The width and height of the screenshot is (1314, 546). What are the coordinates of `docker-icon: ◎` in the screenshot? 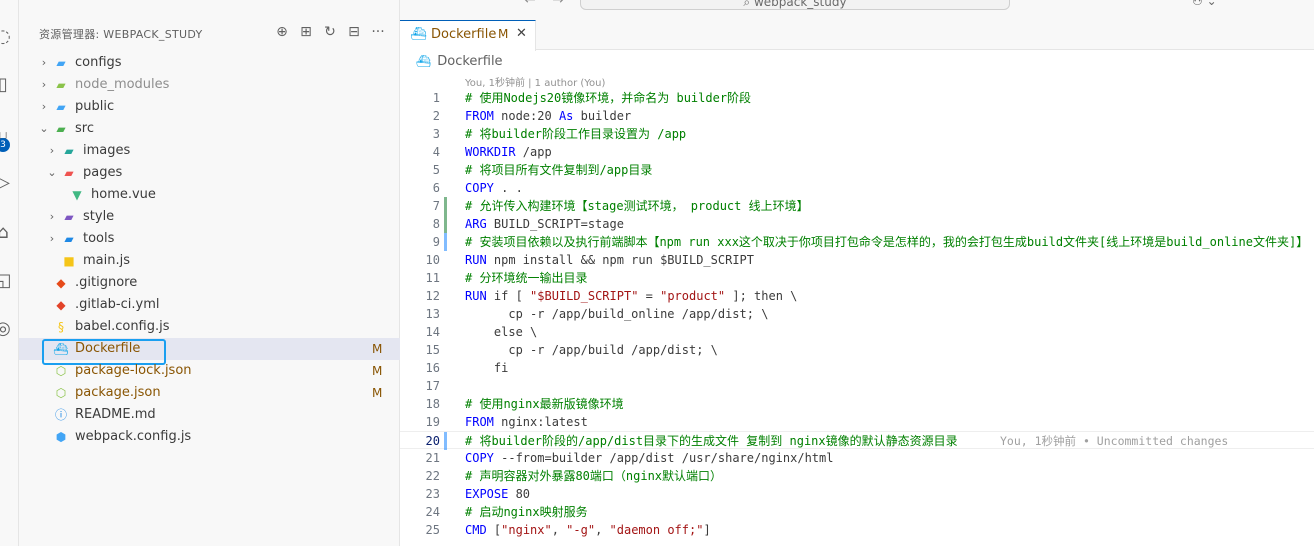 It's located at (7, 329).